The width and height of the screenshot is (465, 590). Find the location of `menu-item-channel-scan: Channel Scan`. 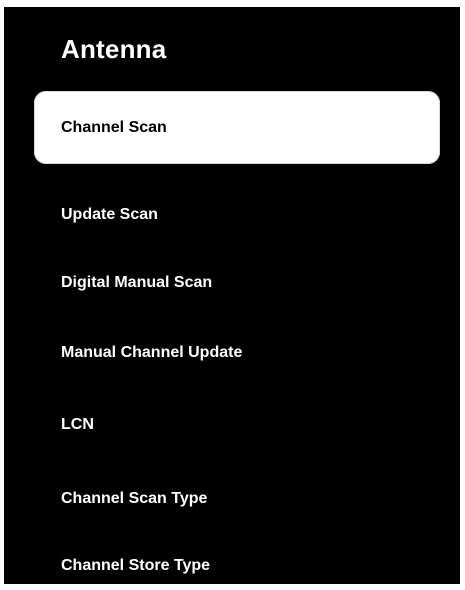

menu-item-channel-scan: Channel Scan is located at coordinates (237, 127).